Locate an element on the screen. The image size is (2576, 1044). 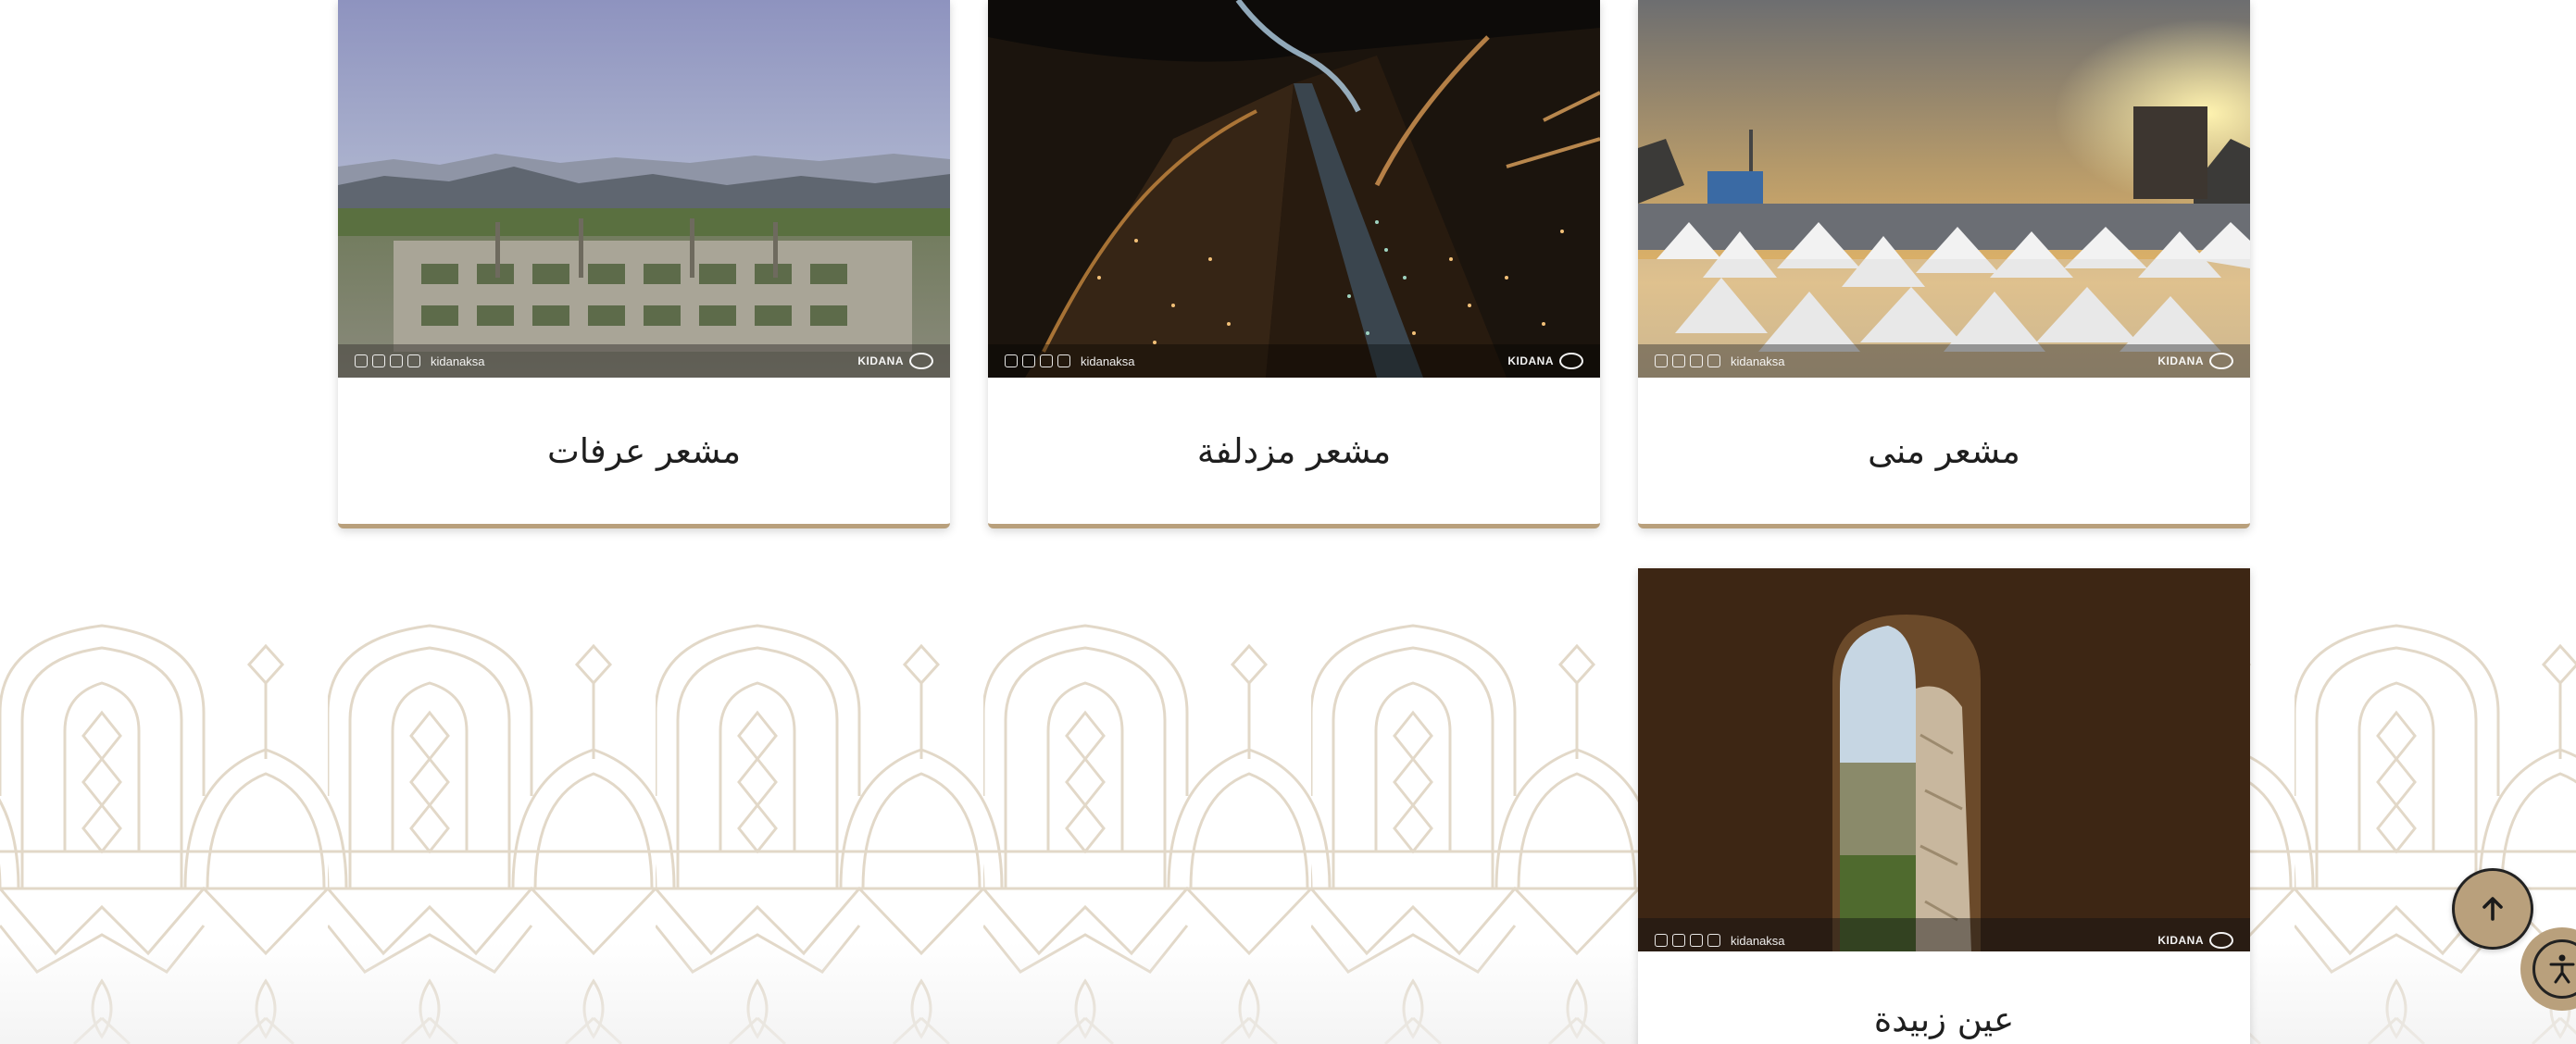
card-title: مشعر منى is located at coordinates (1944, 451).